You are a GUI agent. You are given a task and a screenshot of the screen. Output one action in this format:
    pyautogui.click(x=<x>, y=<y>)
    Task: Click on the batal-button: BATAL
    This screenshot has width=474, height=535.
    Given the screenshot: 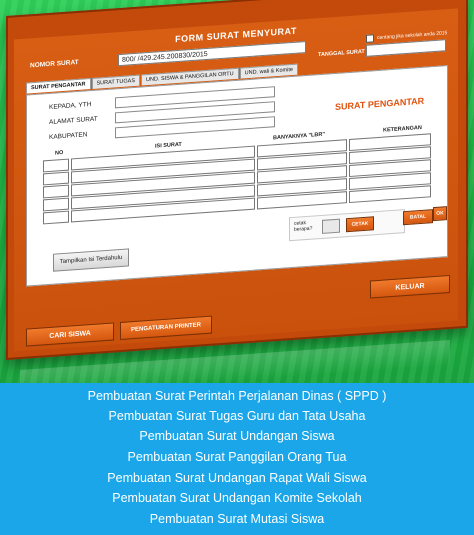 What is the action you would take?
    pyautogui.click(x=418, y=217)
    